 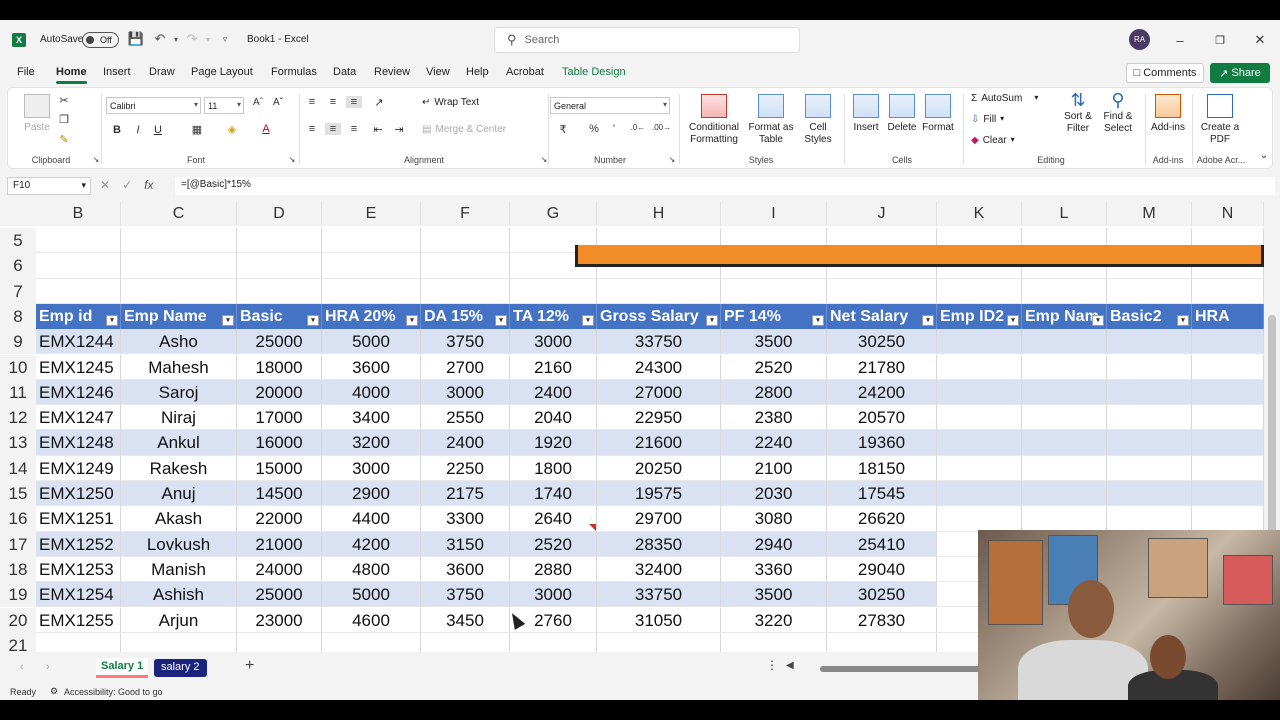 What do you see at coordinates (279, 544) in the screenshot?
I see `table-cell: 21000` at bounding box center [279, 544].